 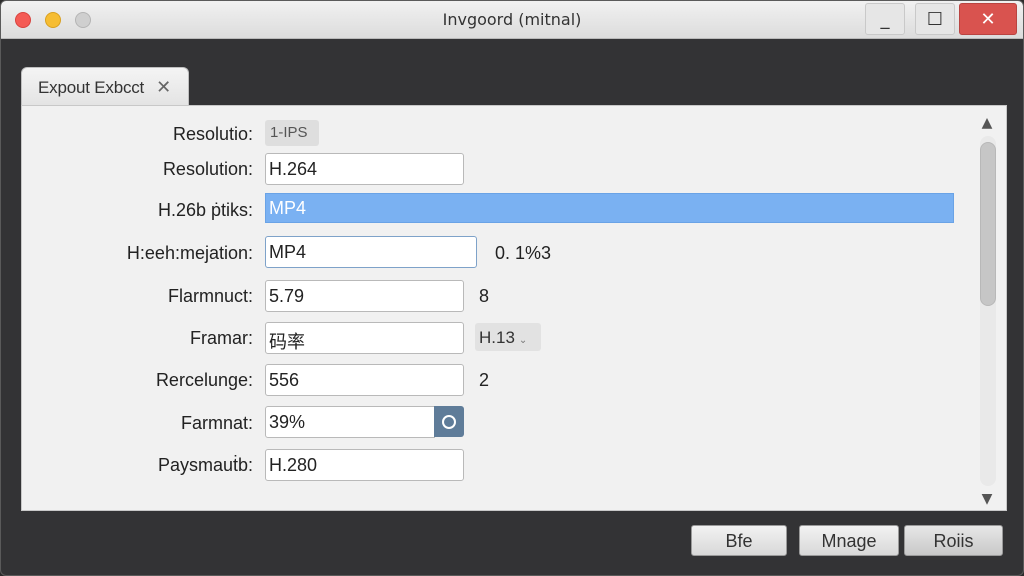 I want to click on footer-button-3: Roiis, so click(x=953, y=540).